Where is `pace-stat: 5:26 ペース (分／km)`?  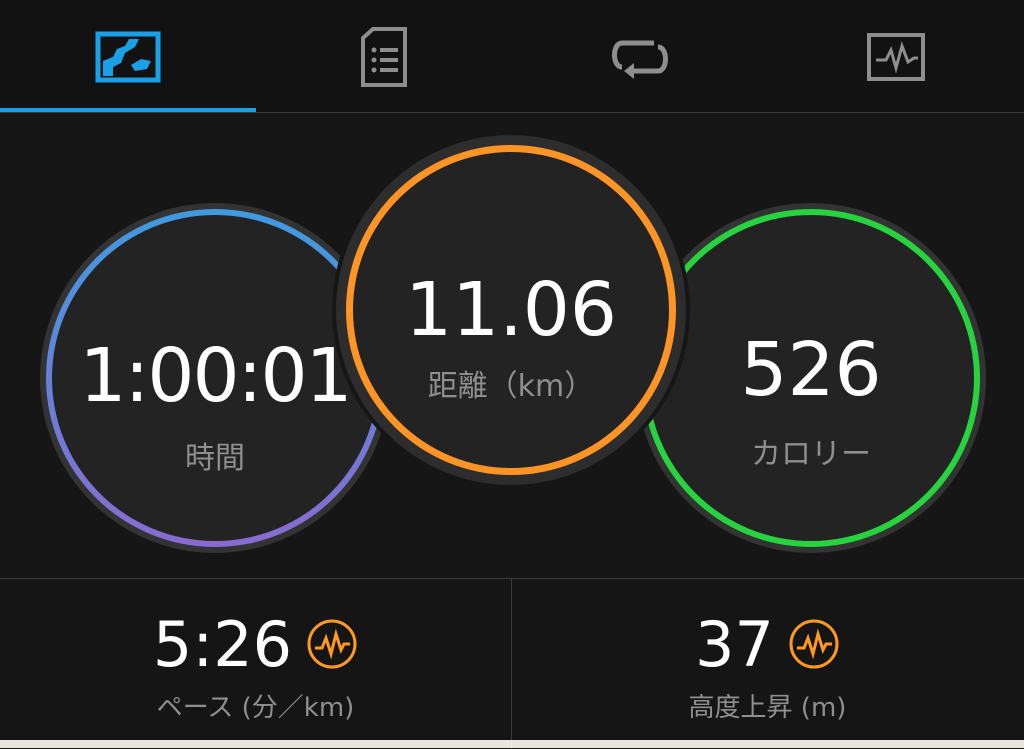 pace-stat: 5:26 ペース (分／km) is located at coordinates (255, 664).